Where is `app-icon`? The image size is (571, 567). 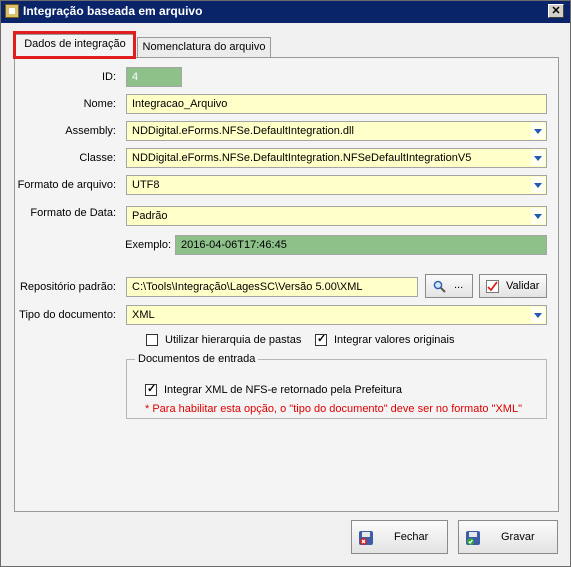
app-icon is located at coordinates (12, 11).